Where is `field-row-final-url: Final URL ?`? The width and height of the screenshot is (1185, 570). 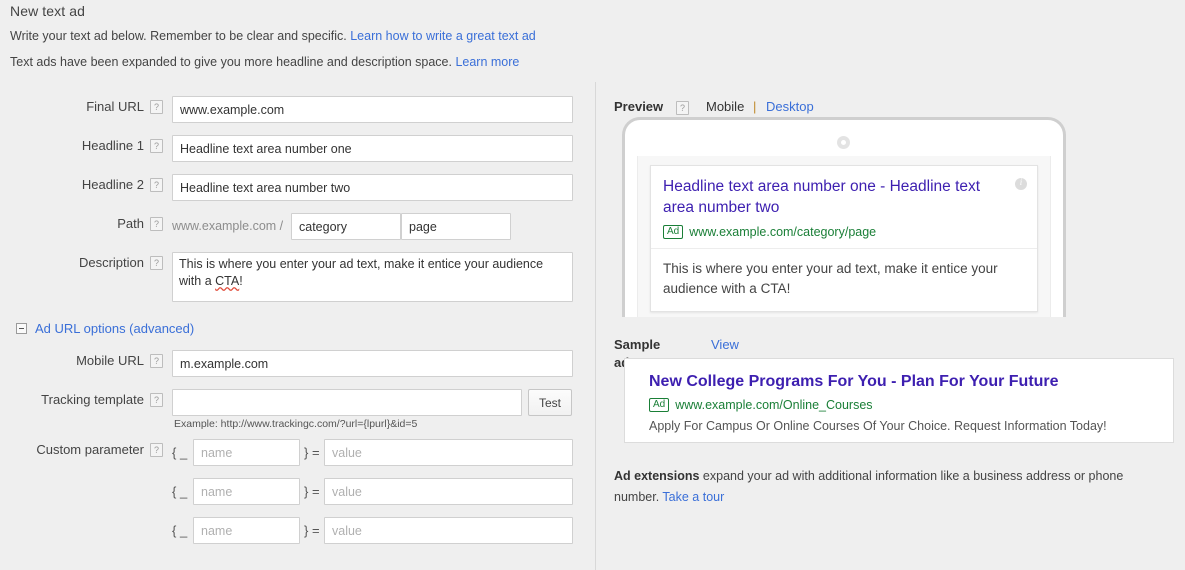 field-row-final-url: Final URL ? is located at coordinates (297, 115).